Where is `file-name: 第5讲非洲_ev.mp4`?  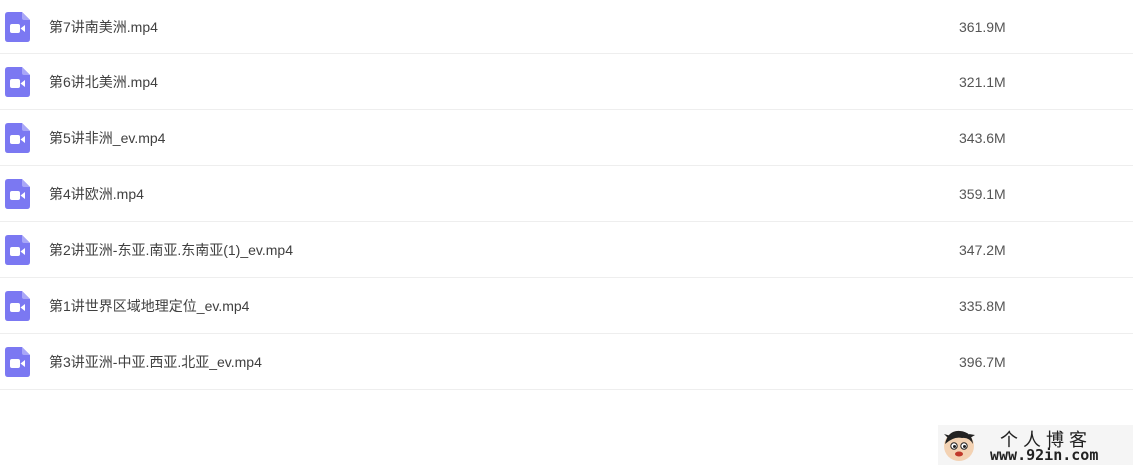
file-name: 第5讲非洲_ev.mp4 is located at coordinates (107, 138).